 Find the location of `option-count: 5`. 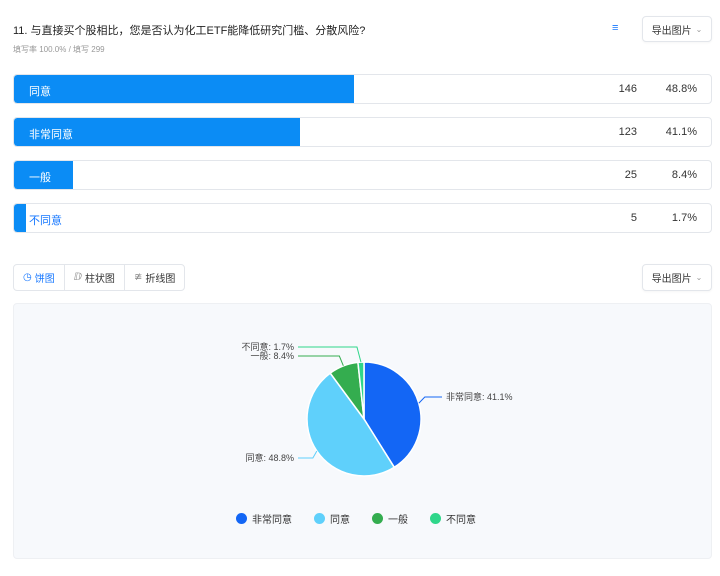

option-count: 5 is located at coordinates (633, 218).